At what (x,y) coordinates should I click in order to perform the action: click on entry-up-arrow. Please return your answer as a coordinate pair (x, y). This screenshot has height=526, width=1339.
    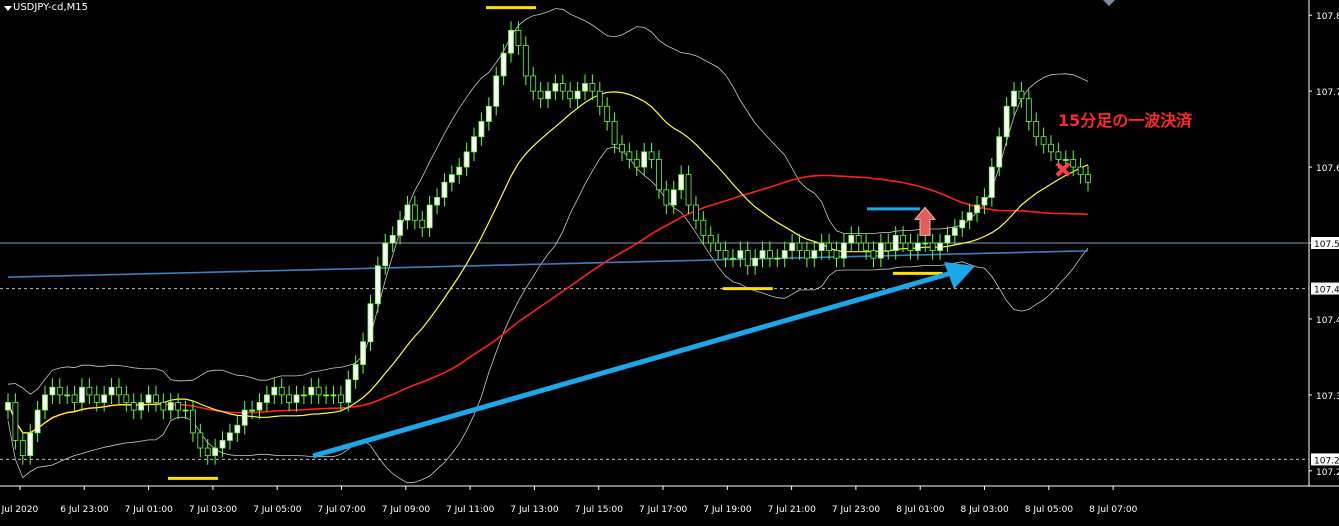
    Looking at the image, I should click on (925, 221).